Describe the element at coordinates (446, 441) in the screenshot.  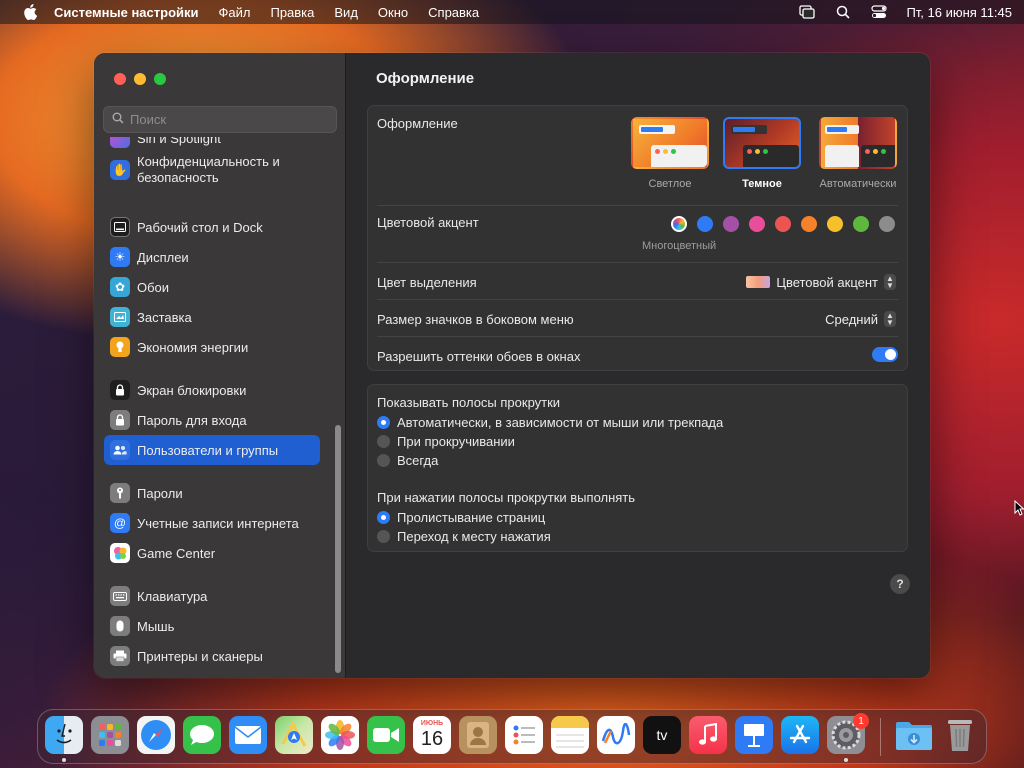
I see `radio-scroll-when-scrolling: При прокручивании` at that location.